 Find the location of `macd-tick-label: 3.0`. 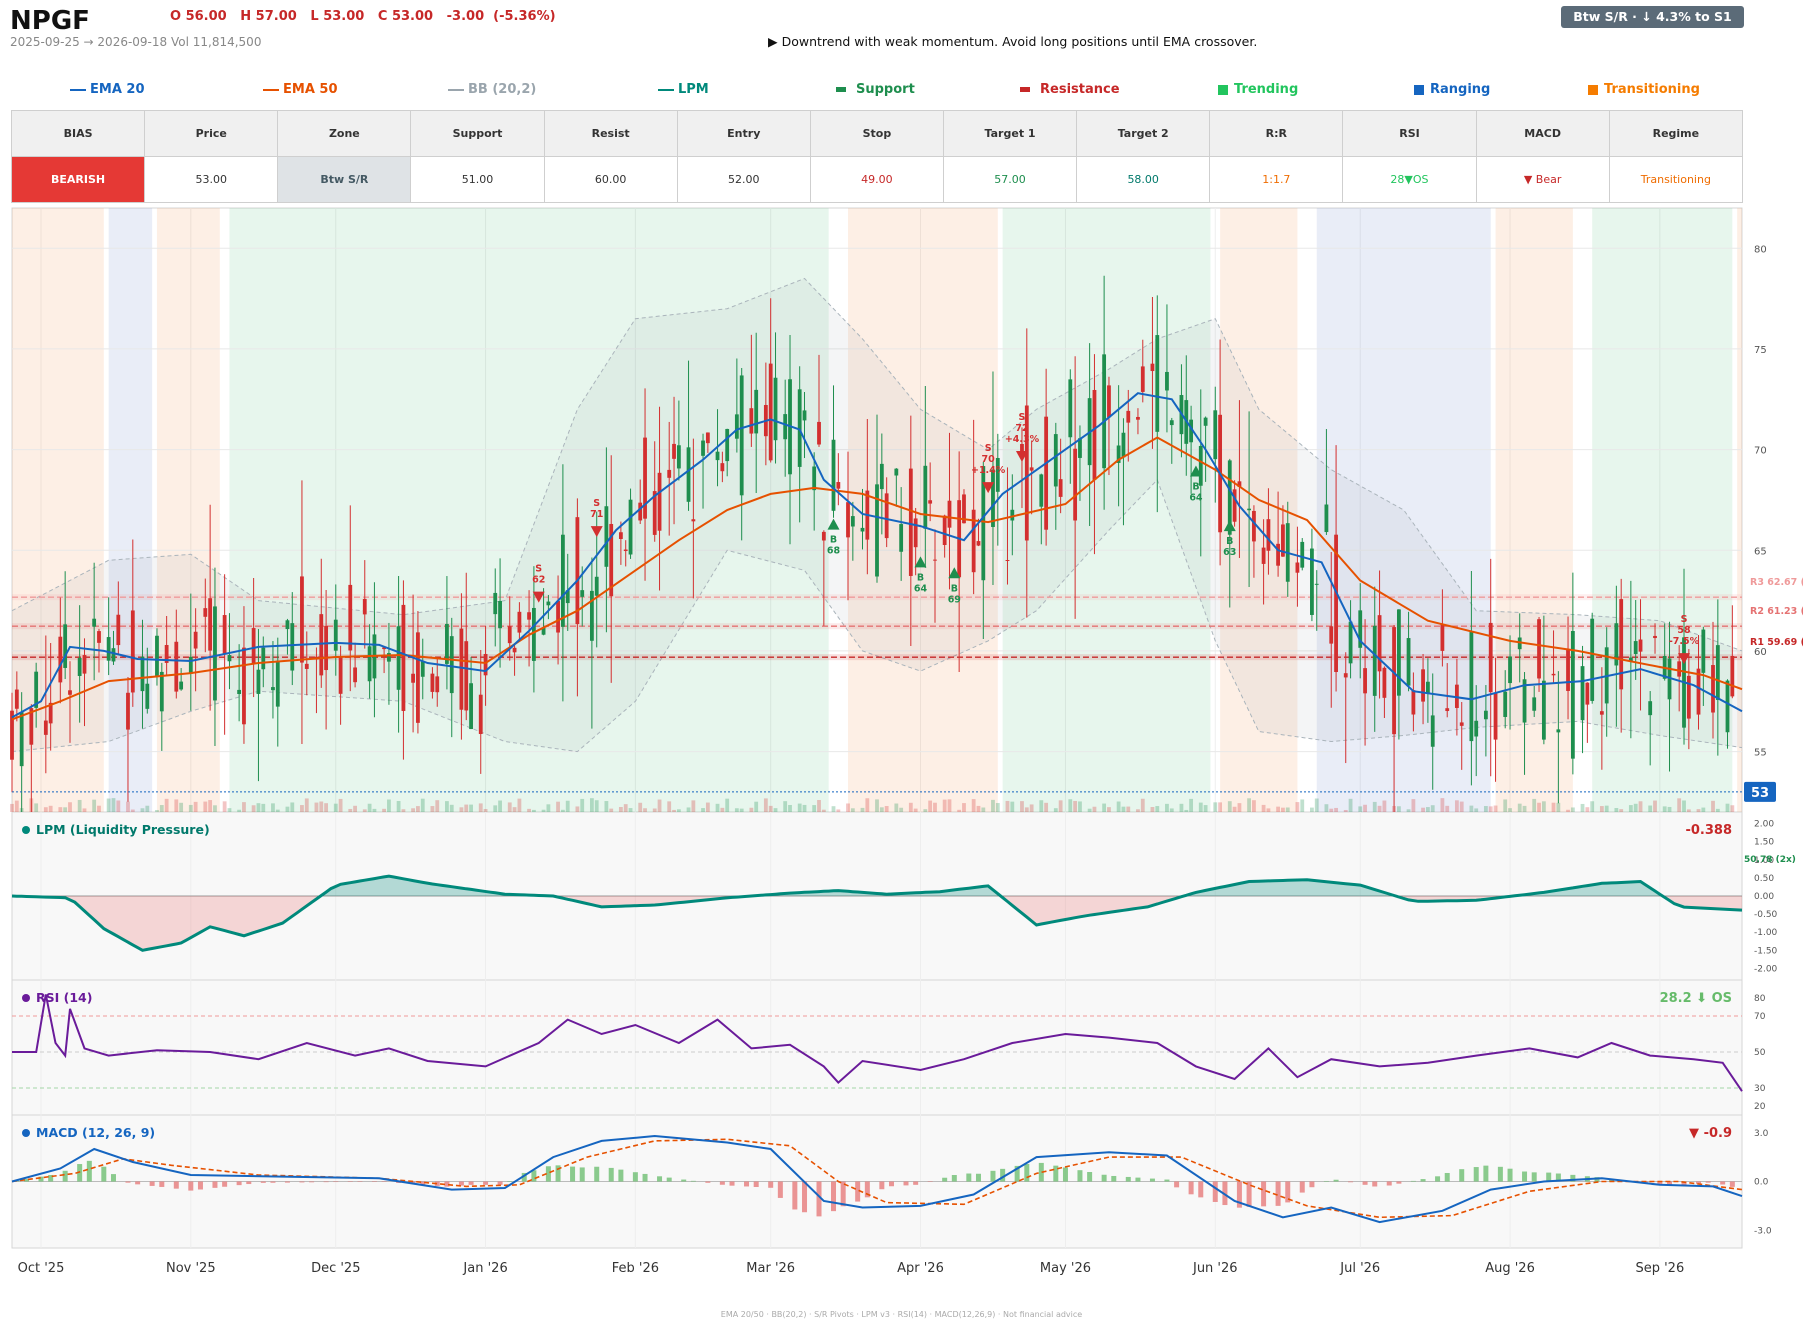

macd-tick-label: 3.0 is located at coordinates (1761, 1134).